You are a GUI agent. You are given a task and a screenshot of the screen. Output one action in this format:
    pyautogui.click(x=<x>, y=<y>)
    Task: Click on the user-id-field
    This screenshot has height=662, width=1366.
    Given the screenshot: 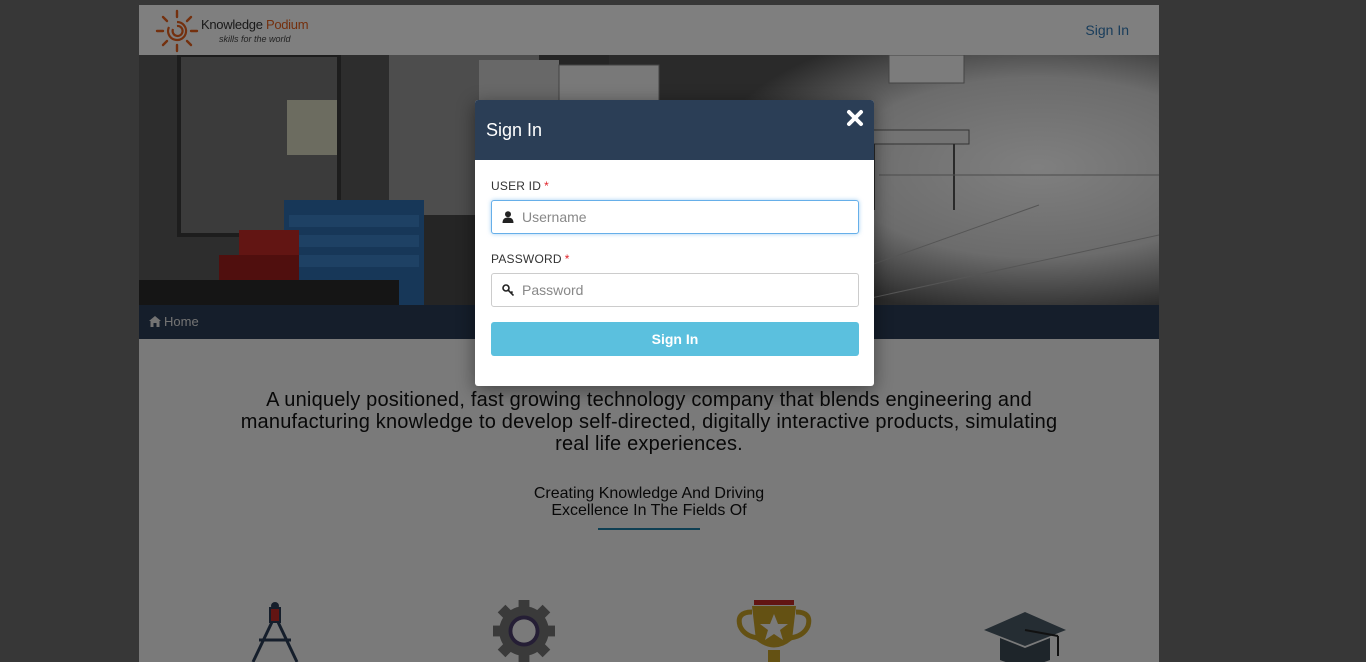 What is the action you would take?
    pyautogui.click(x=675, y=217)
    